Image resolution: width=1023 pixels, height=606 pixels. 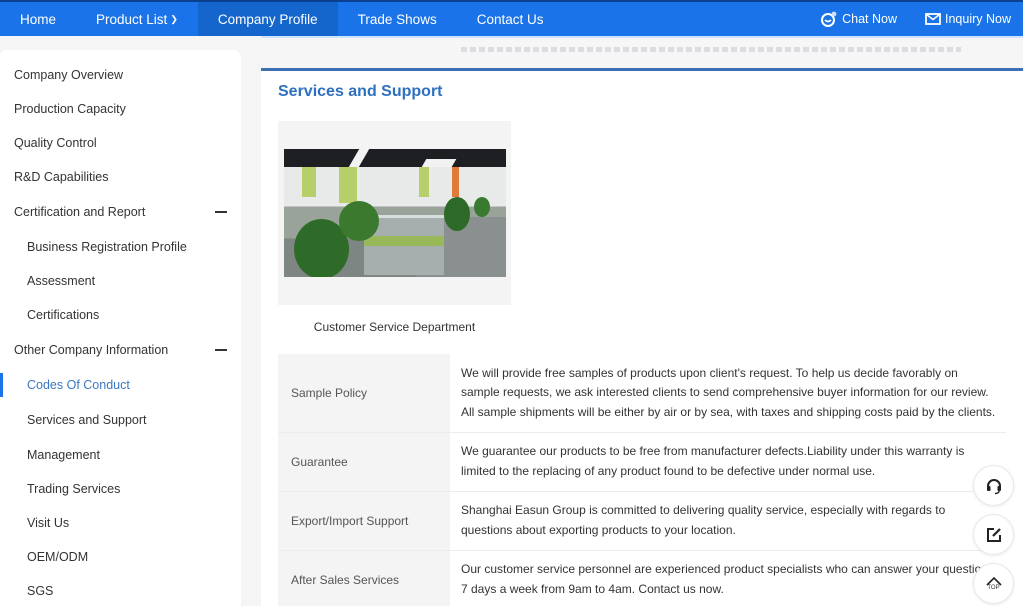 I want to click on back-to-top-button: TOP, so click(x=993, y=583).